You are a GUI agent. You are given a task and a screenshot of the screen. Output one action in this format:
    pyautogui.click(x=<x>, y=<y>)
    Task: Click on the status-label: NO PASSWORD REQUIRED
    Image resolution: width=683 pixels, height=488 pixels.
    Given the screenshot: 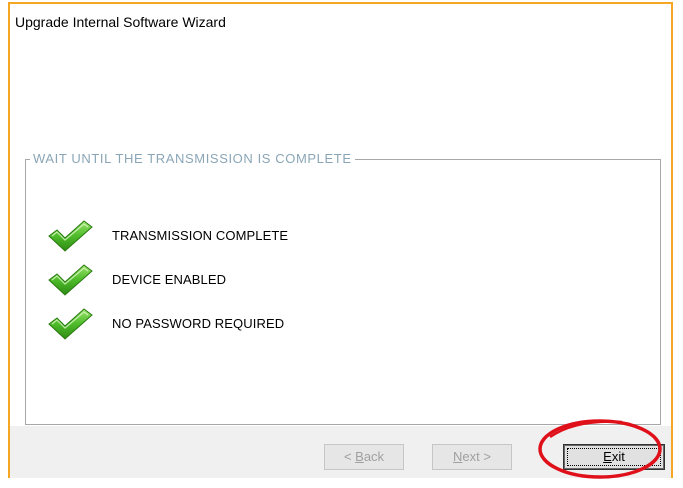 What is the action you would take?
    pyautogui.click(x=198, y=323)
    